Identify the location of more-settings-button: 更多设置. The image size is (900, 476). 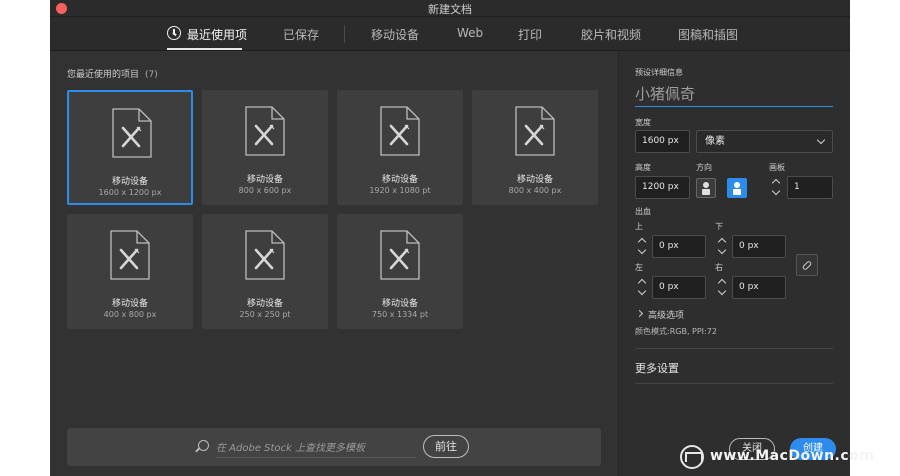
(657, 368).